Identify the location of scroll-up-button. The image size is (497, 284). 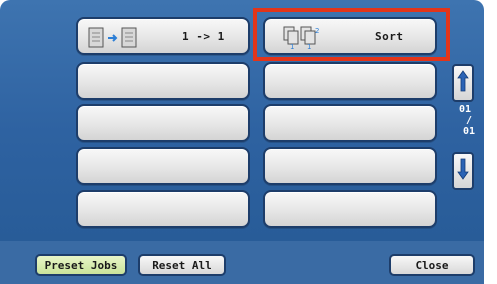
(463, 83).